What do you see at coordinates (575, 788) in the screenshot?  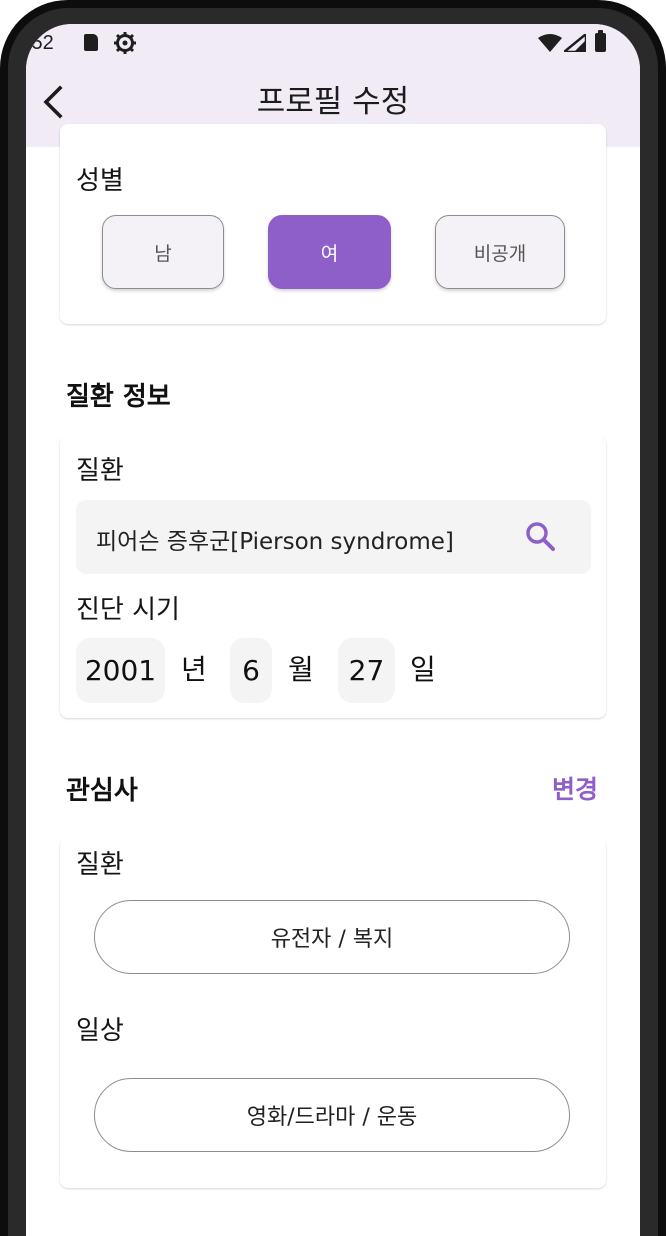 I see `change-interests-button: 변경` at bounding box center [575, 788].